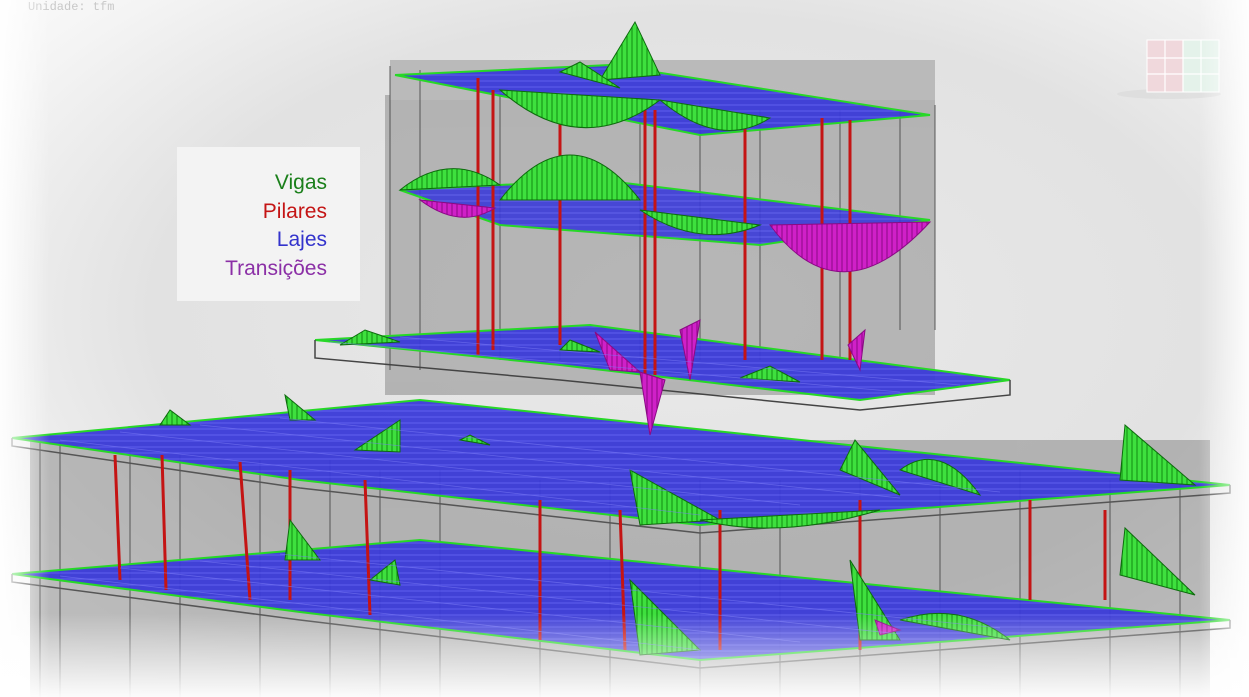 Image resolution: width=1249 pixels, height=697 pixels. Describe the element at coordinates (301, 239) in the screenshot. I see `legend-item-lajes: Lajes` at that location.